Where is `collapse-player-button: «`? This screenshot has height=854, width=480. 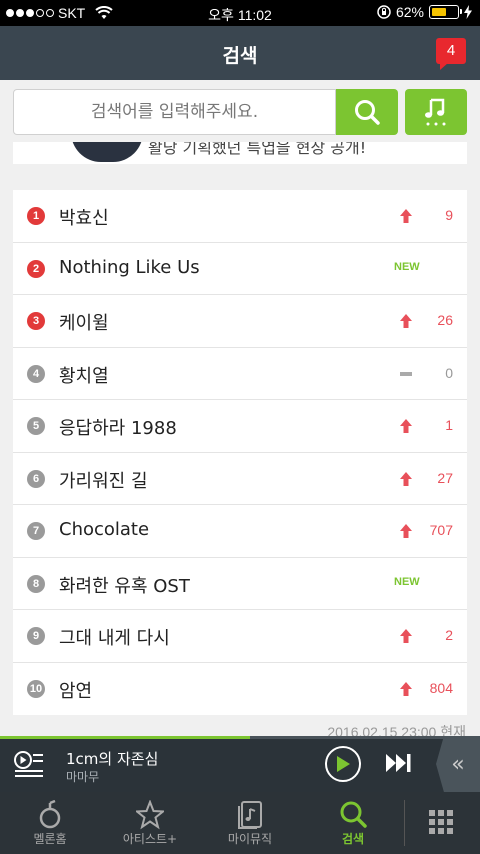 collapse-player-button: « is located at coordinates (458, 764).